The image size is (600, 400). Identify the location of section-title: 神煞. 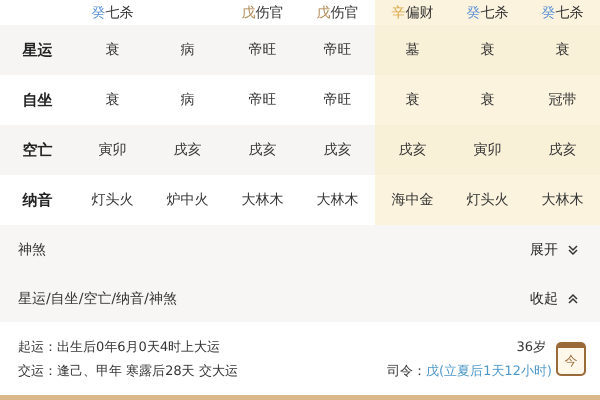
(32, 250).